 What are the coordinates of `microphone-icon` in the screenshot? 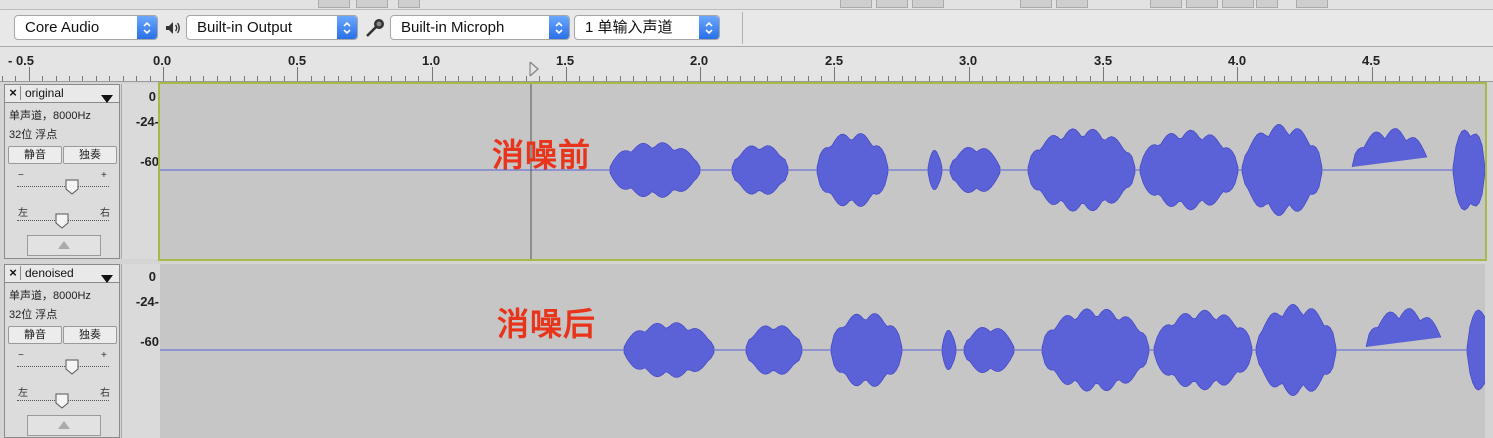 It's located at (375, 30).